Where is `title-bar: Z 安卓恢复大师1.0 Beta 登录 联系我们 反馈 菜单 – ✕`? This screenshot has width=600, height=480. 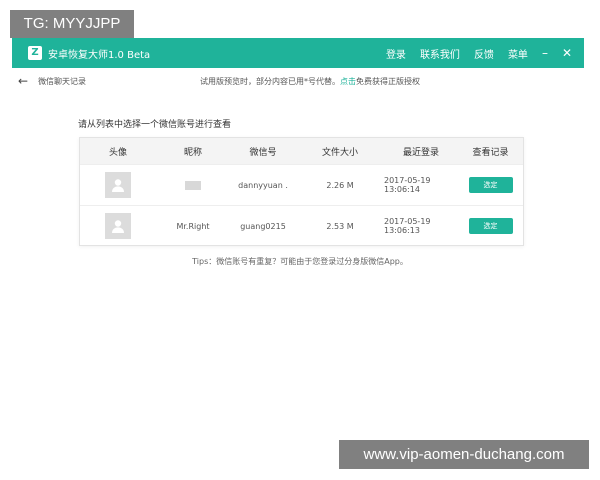 title-bar: Z 安卓恢复大师1.0 Beta 登录 联系我们 反馈 菜单 – ✕ is located at coordinates (298, 53).